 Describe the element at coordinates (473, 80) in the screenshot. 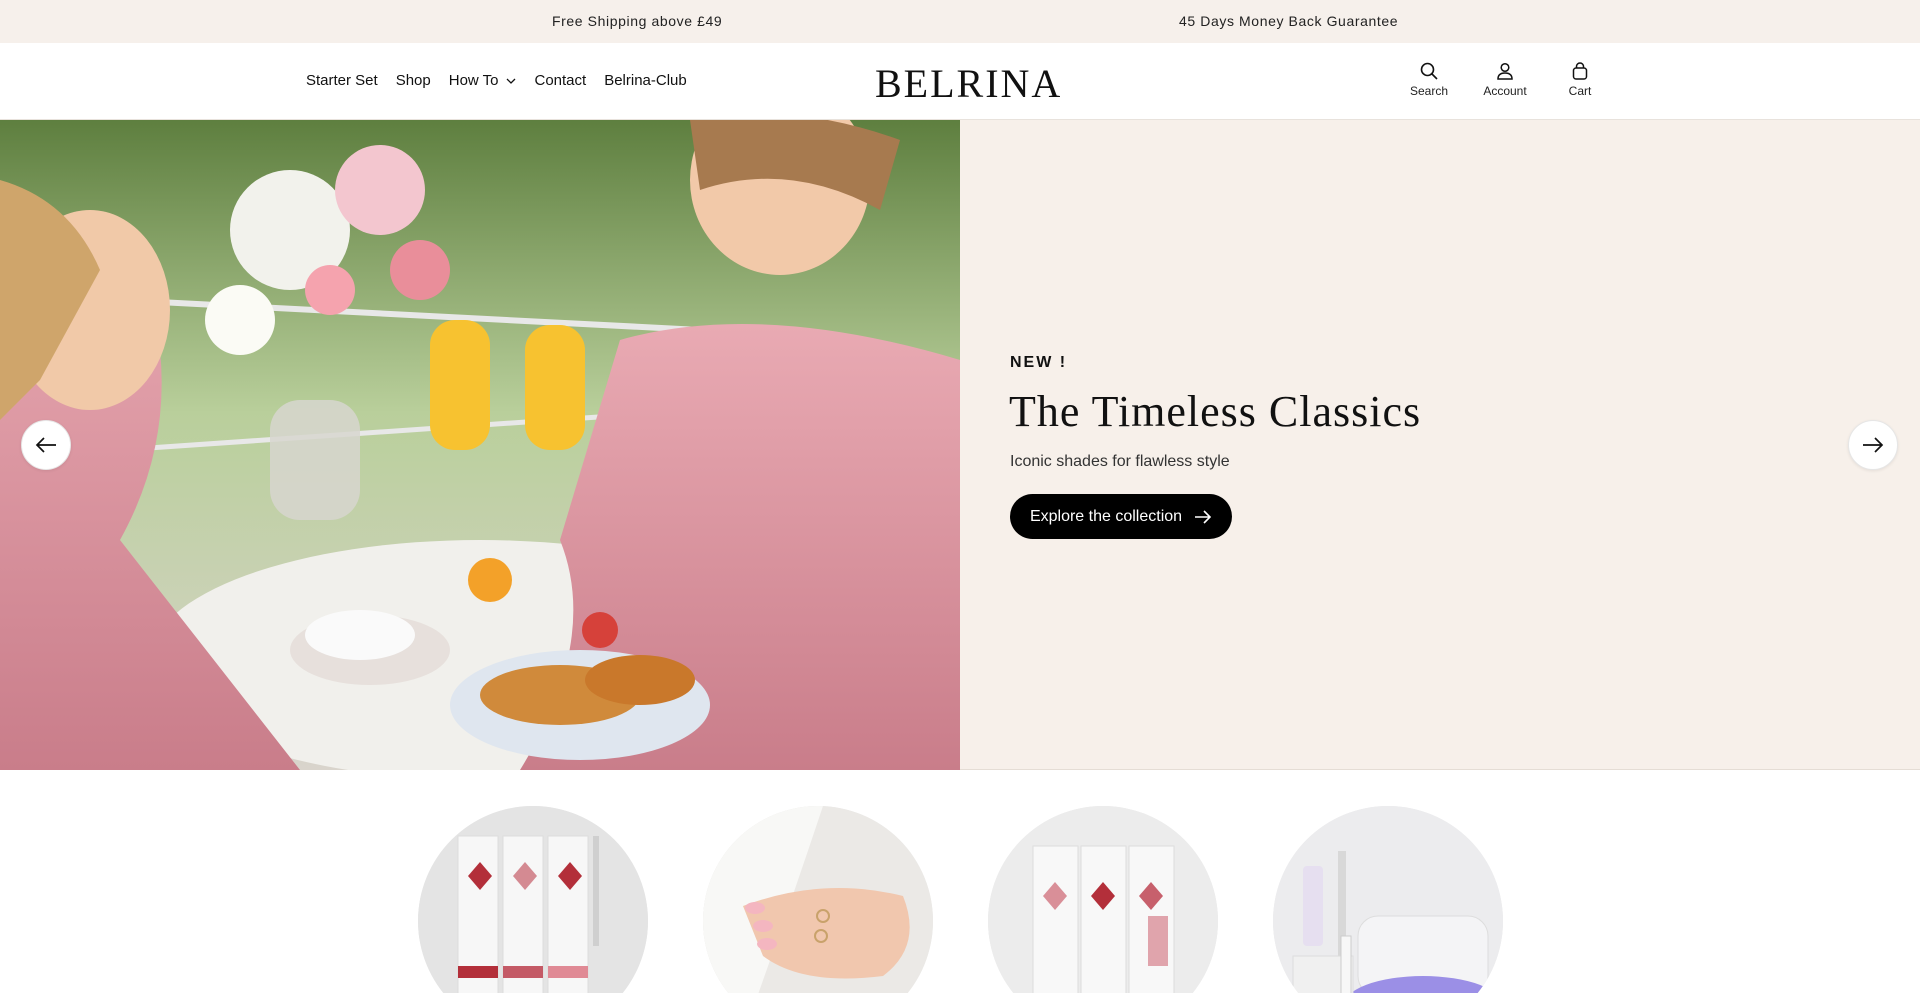

I see `nav-item-how-to-label: How To` at that location.